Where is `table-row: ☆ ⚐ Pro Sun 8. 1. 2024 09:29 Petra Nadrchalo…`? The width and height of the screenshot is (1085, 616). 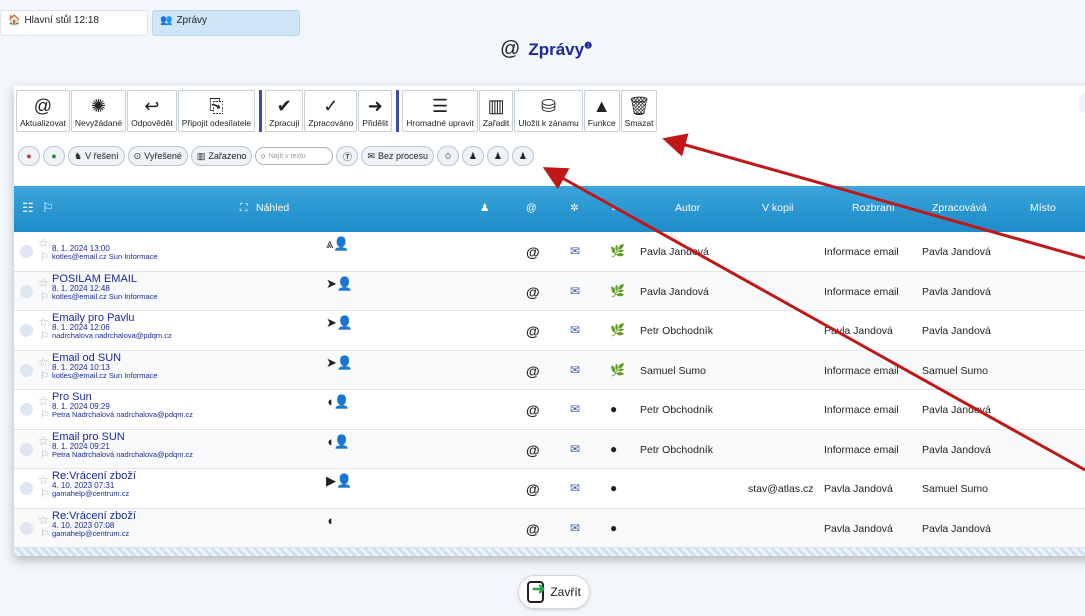
table-row: ☆ ⚐ Pro Sun 8. 1. 2024 09:29 Petra Nadrchalo… is located at coordinates (549, 410).